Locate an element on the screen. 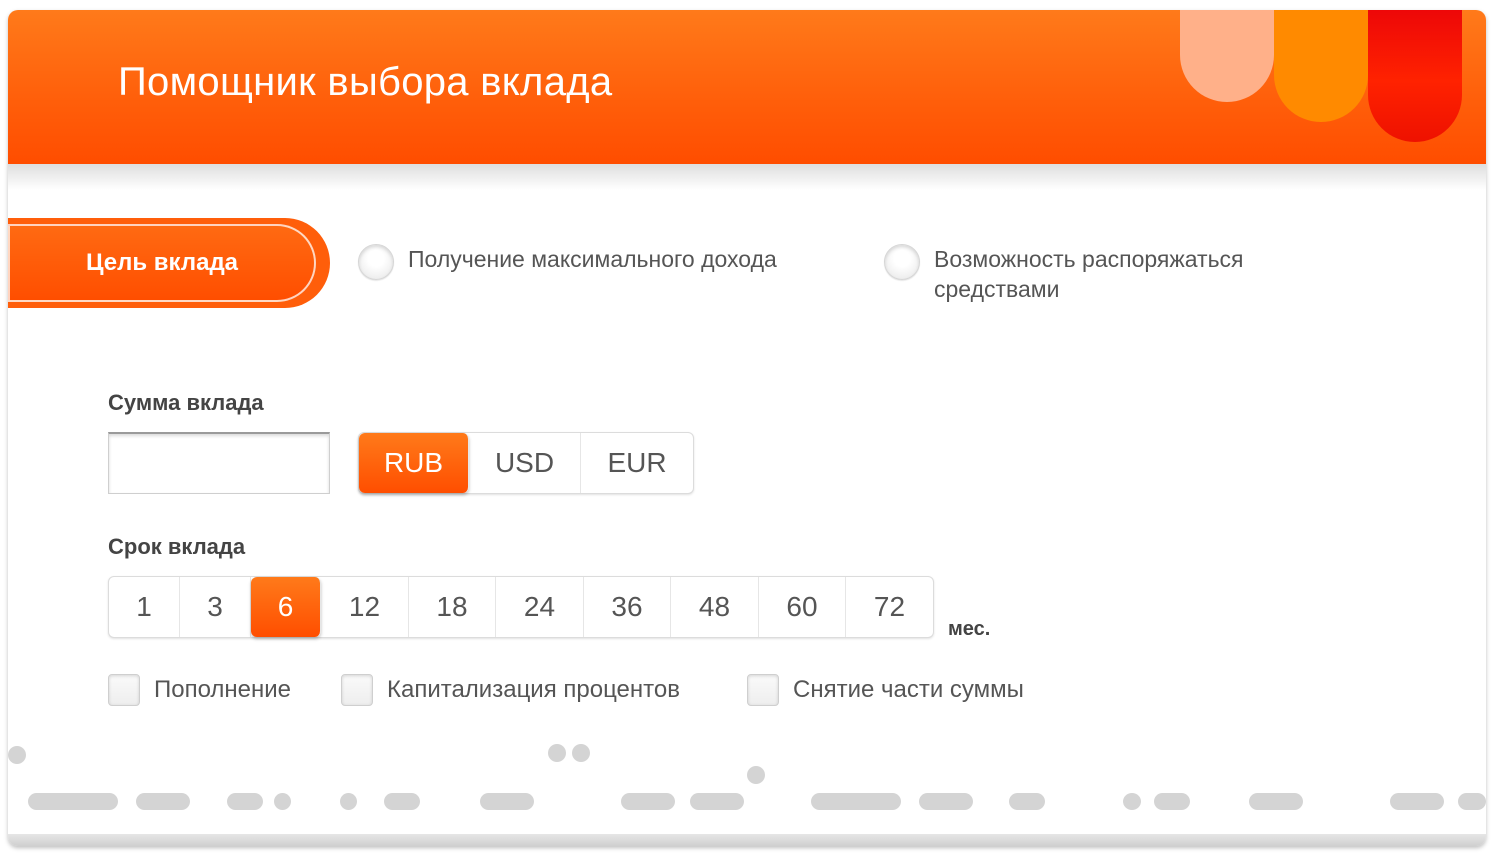  currency-selector: RUB USD EUR is located at coordinates (526, 463).